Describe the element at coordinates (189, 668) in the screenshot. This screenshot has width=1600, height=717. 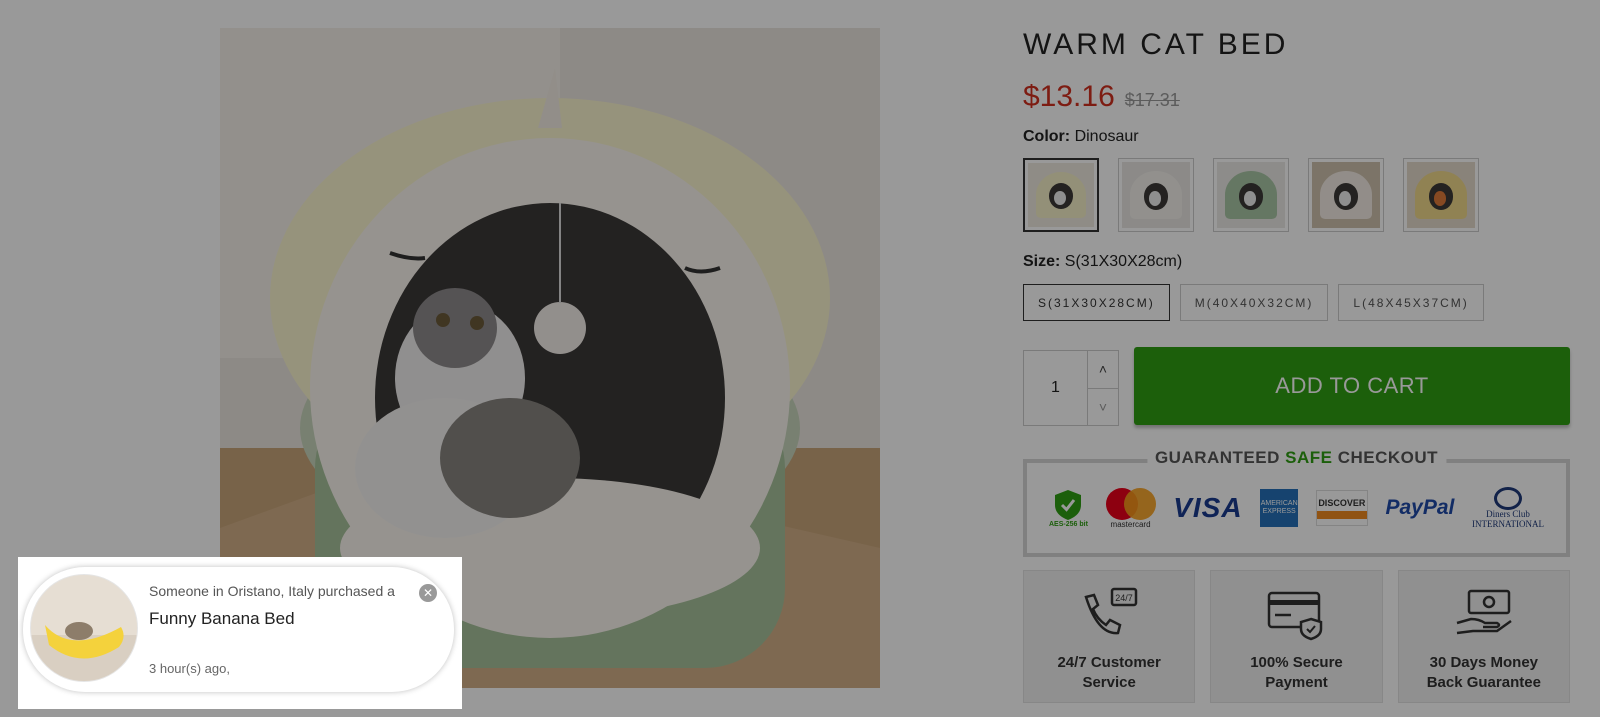
I see `popup-time: 3 hour(s) ago,` at that location.